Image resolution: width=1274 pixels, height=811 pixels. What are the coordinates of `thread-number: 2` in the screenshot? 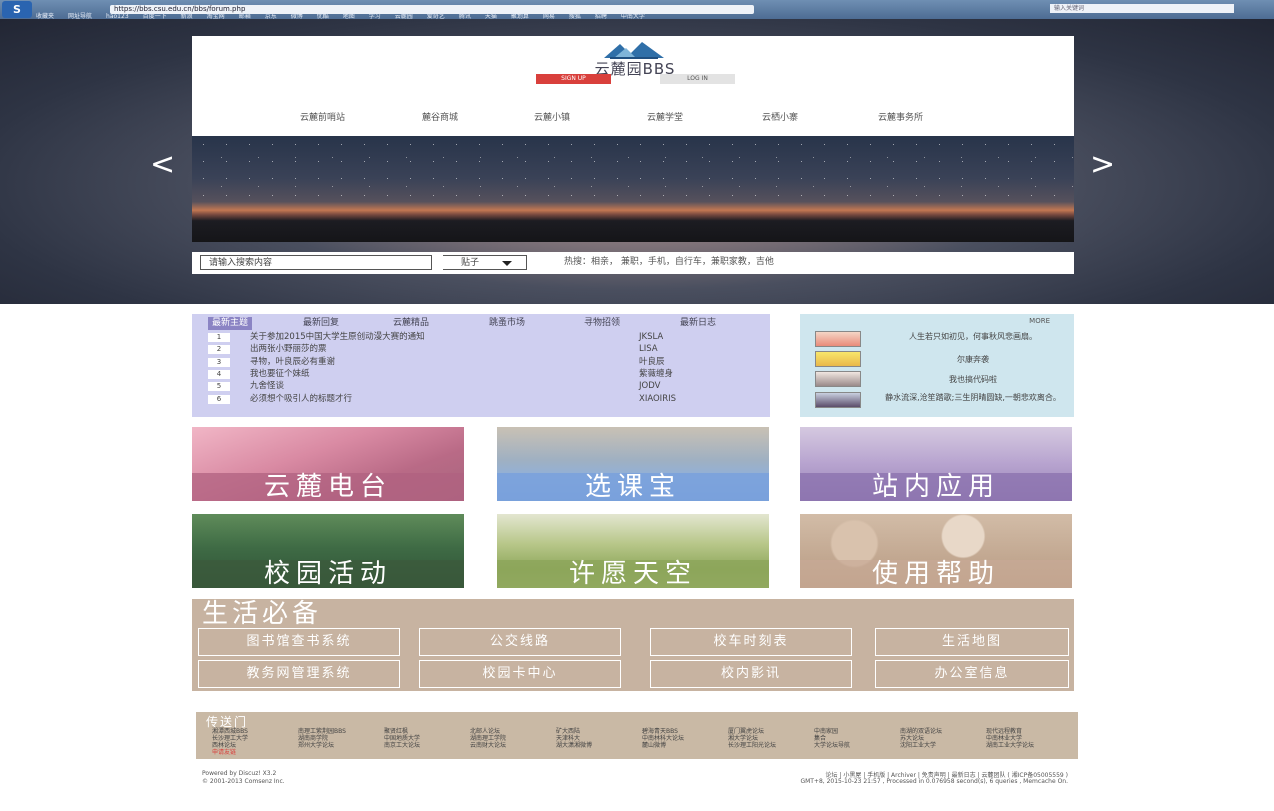 It's located at (219, 350).